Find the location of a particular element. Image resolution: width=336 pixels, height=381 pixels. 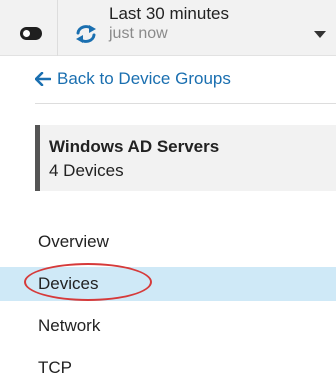

last-refresh-label: just now is located at coordinates (138, 33).